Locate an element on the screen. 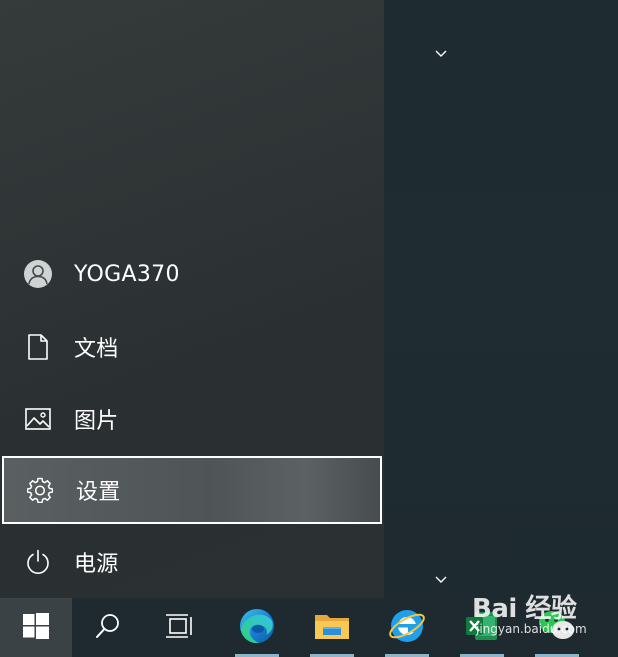 The width and height of the screenshot is (618, 657). user-name-label: YOGA370 is located at coordinates (127, 274).